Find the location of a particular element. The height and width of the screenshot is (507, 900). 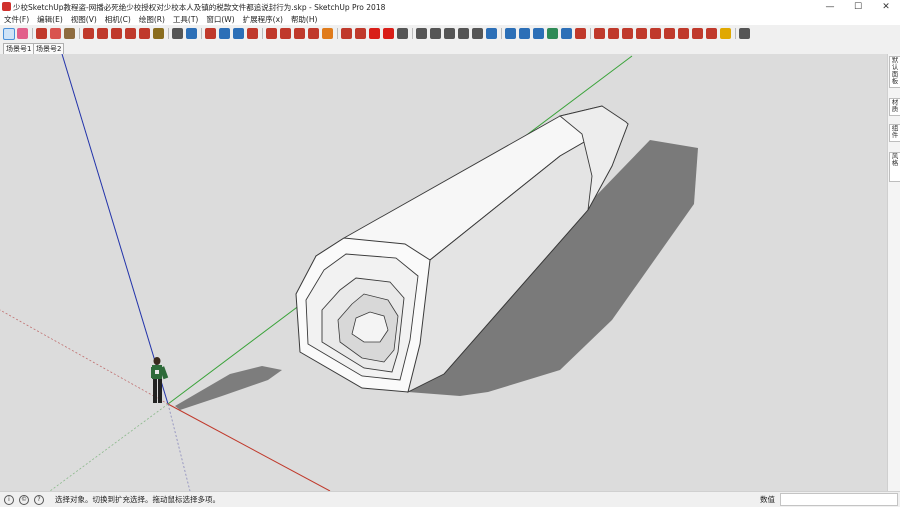

tab-scene-1: 场景号1 is located at coordinates (19, 48).